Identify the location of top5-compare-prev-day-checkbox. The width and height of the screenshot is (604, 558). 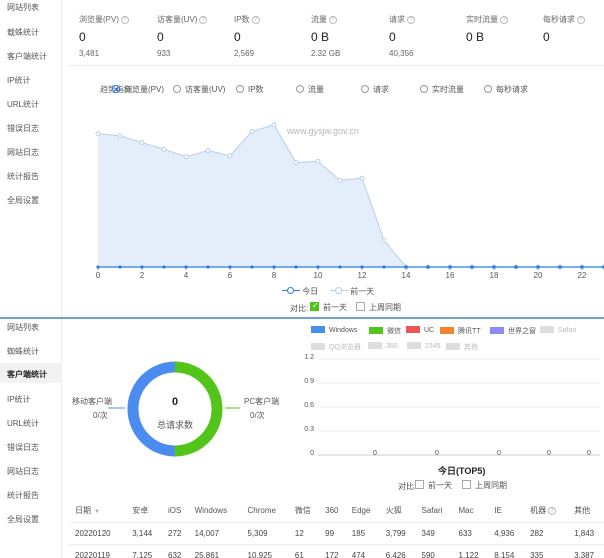
(419, 484).